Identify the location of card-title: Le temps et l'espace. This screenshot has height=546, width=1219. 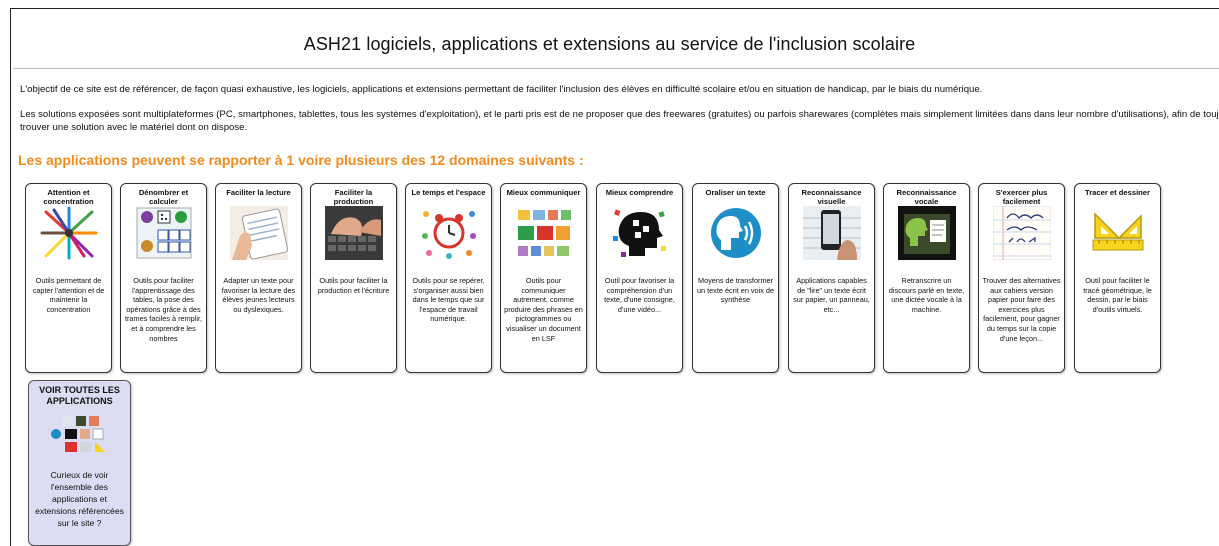
(448, 192).